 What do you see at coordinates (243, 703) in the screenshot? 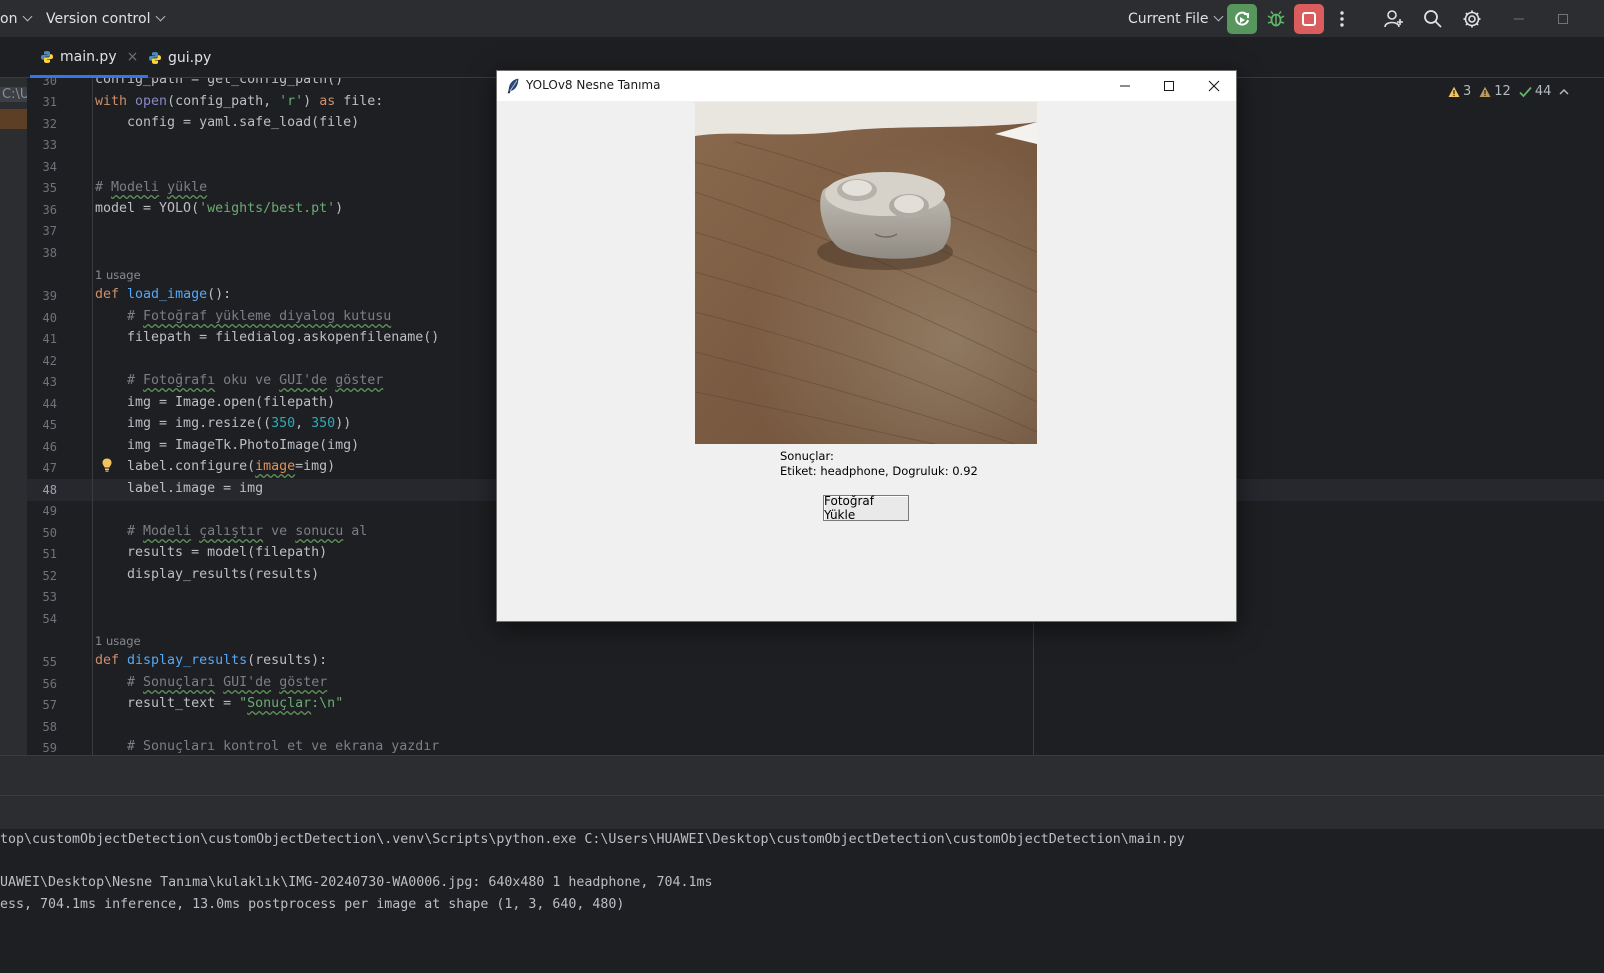
I see `code-token: "` at bounding box center [243, 703].